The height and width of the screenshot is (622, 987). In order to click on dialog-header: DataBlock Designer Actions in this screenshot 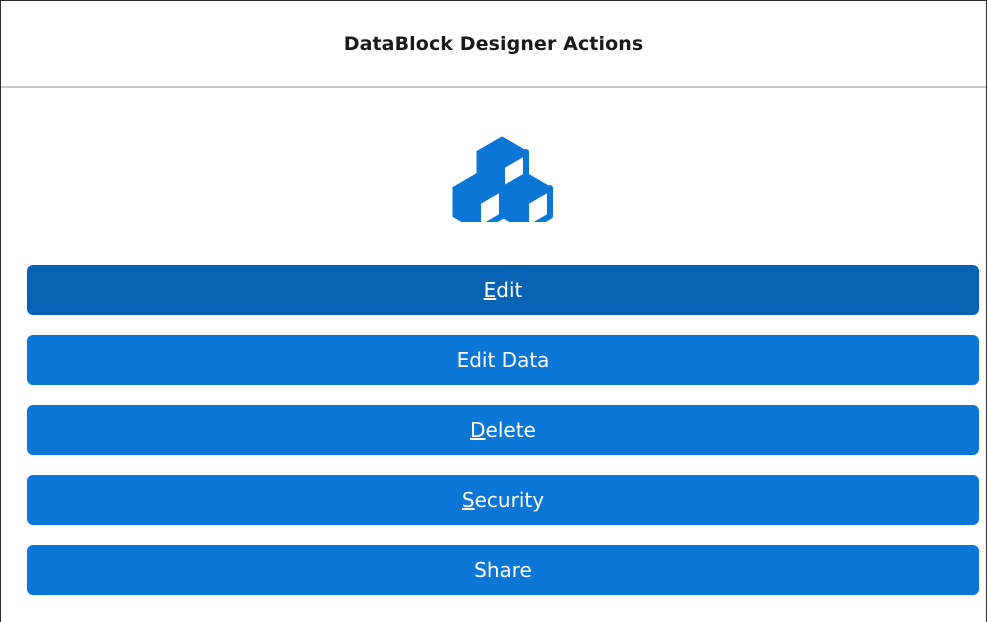, I will do `click(493, 44)`.